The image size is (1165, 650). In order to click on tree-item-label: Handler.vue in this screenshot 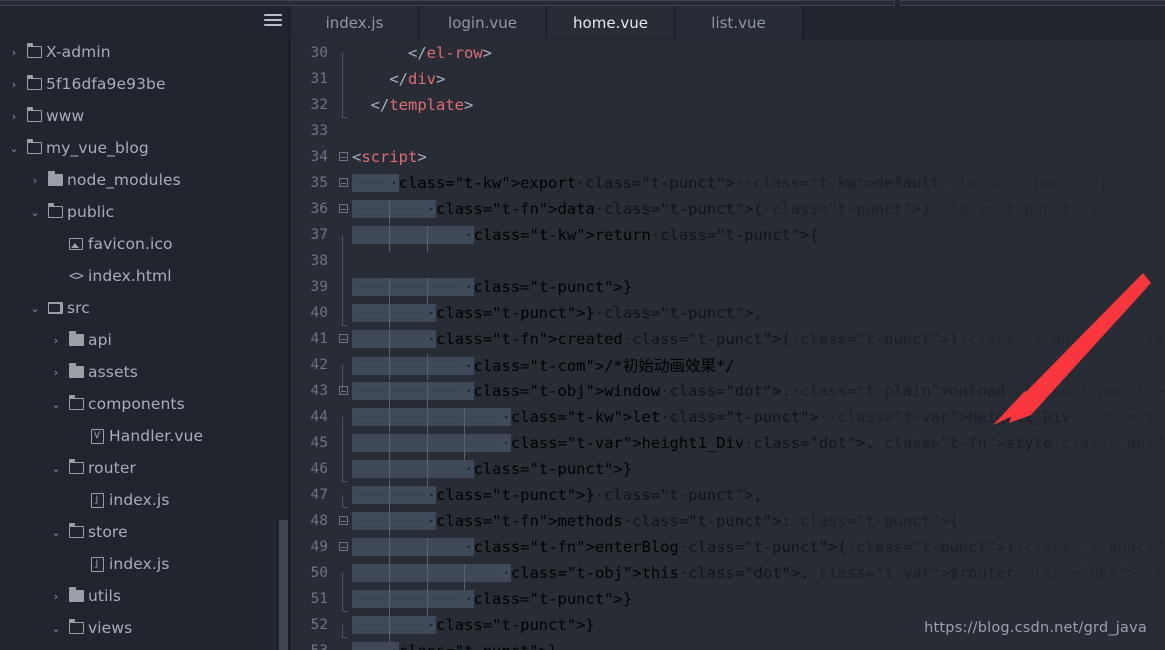, I will do `click(156, 436)`.